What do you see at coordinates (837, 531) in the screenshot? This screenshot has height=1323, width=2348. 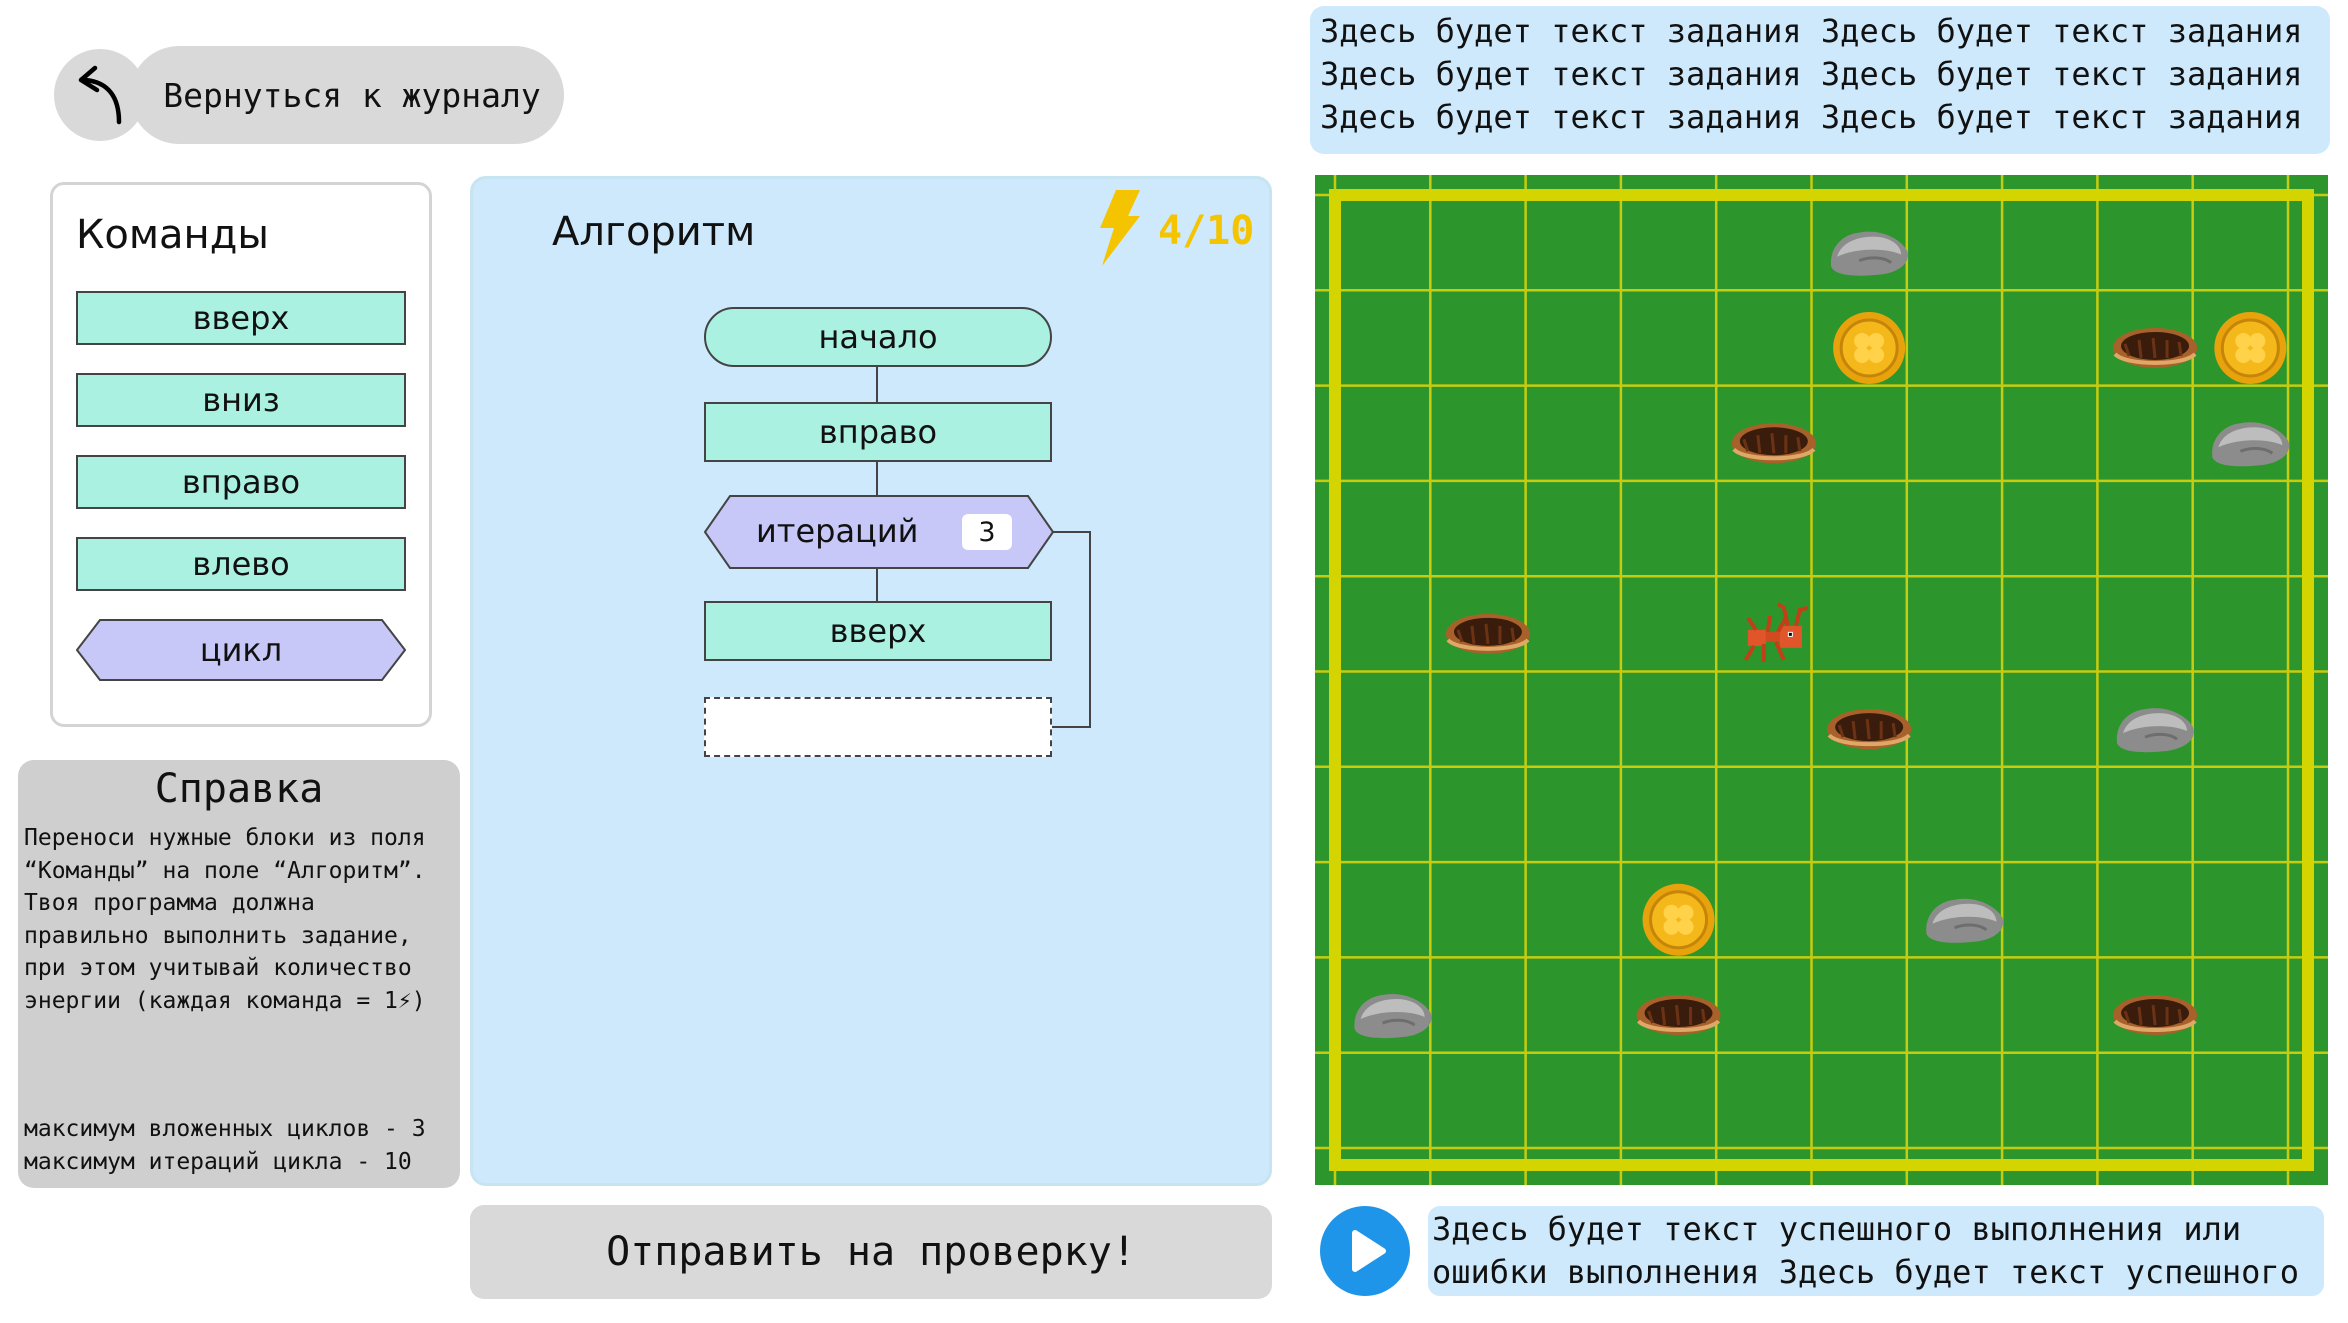 I see `flow-loop-label: итераций` at bounding box center [837, 531].